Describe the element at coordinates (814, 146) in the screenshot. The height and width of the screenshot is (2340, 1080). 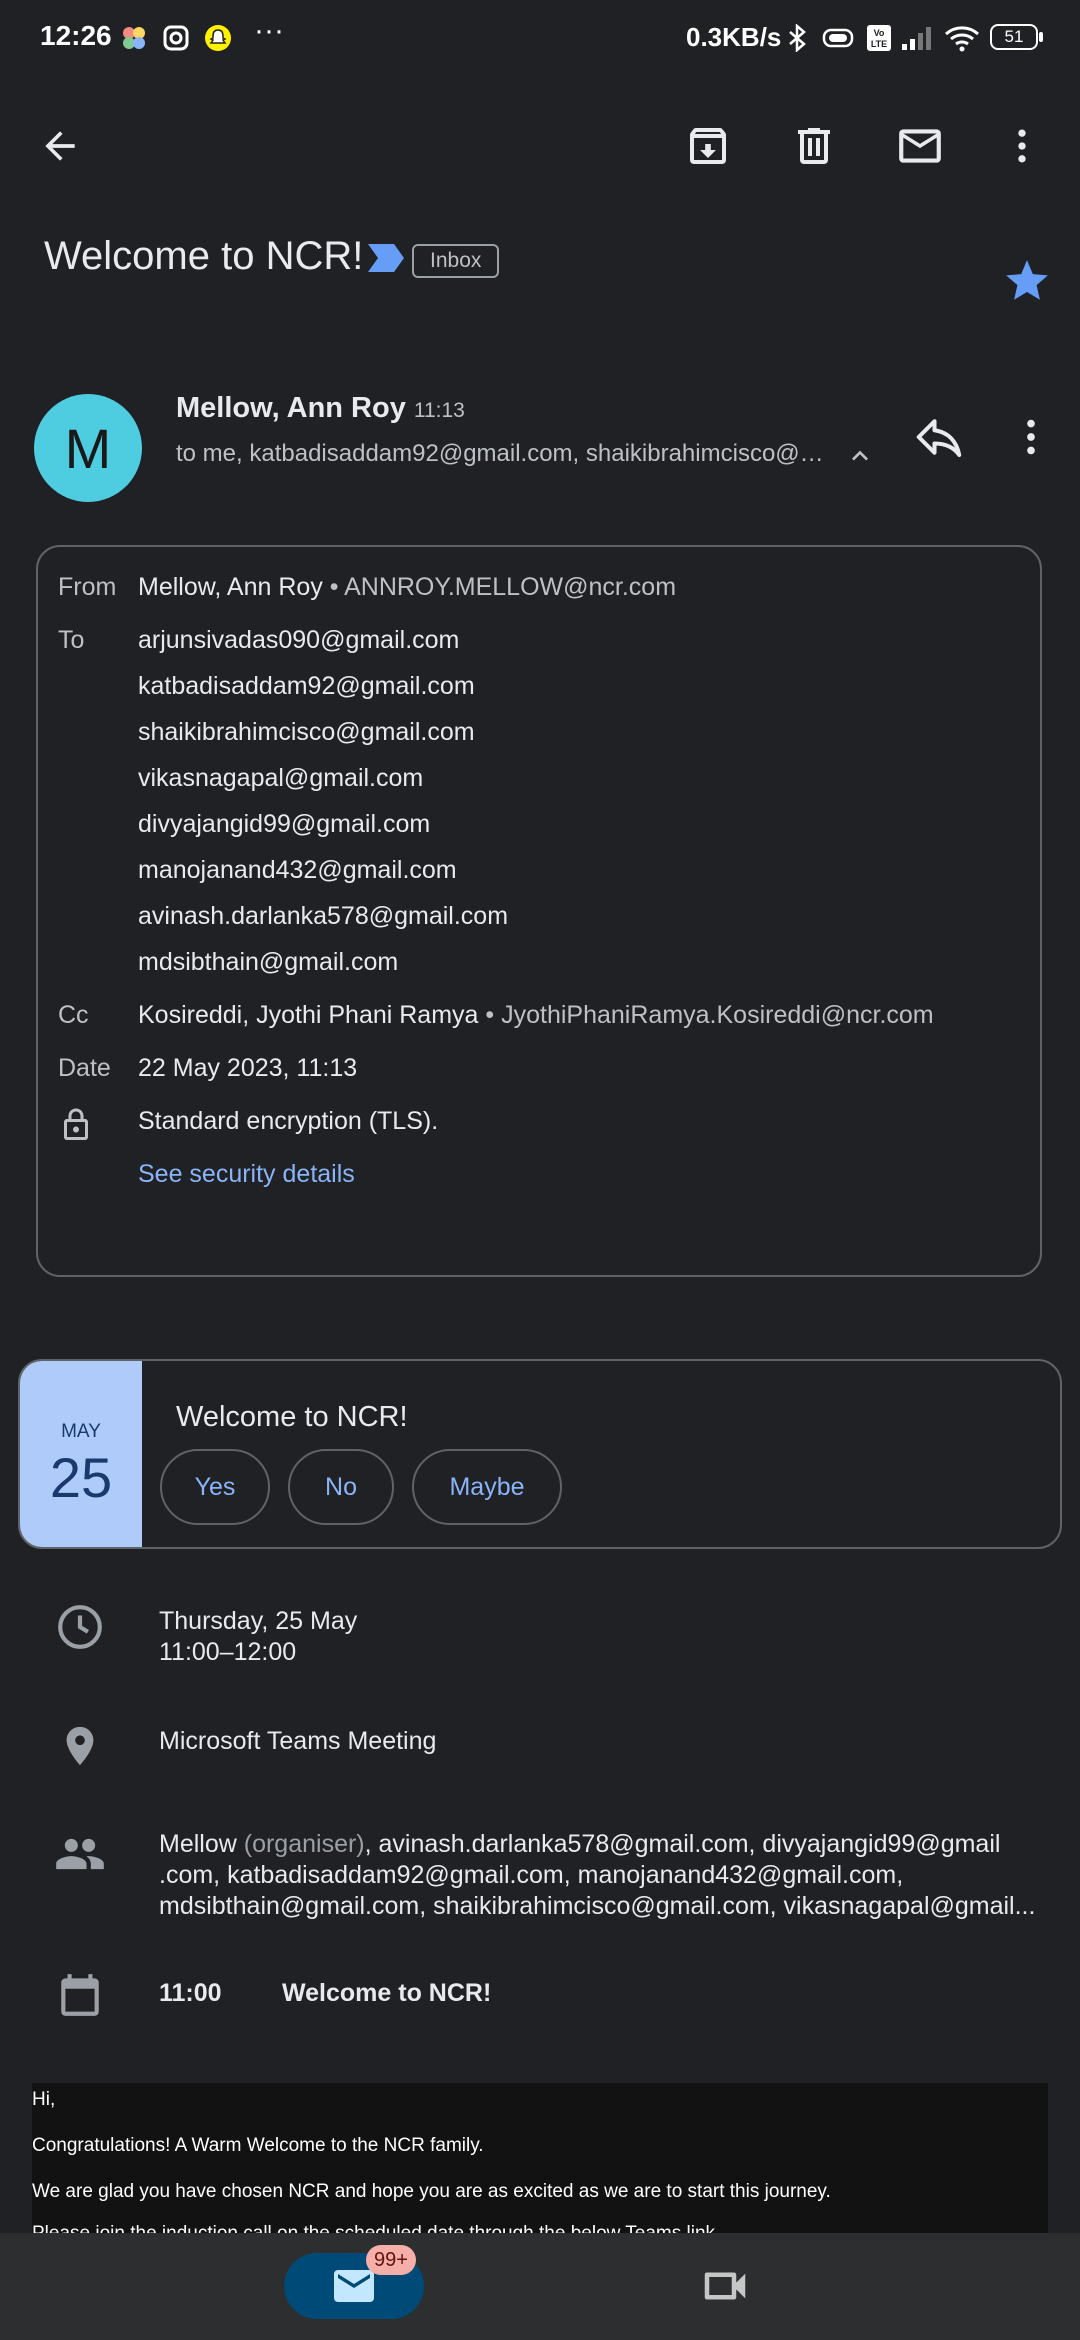
I see `delete-button` at that location.